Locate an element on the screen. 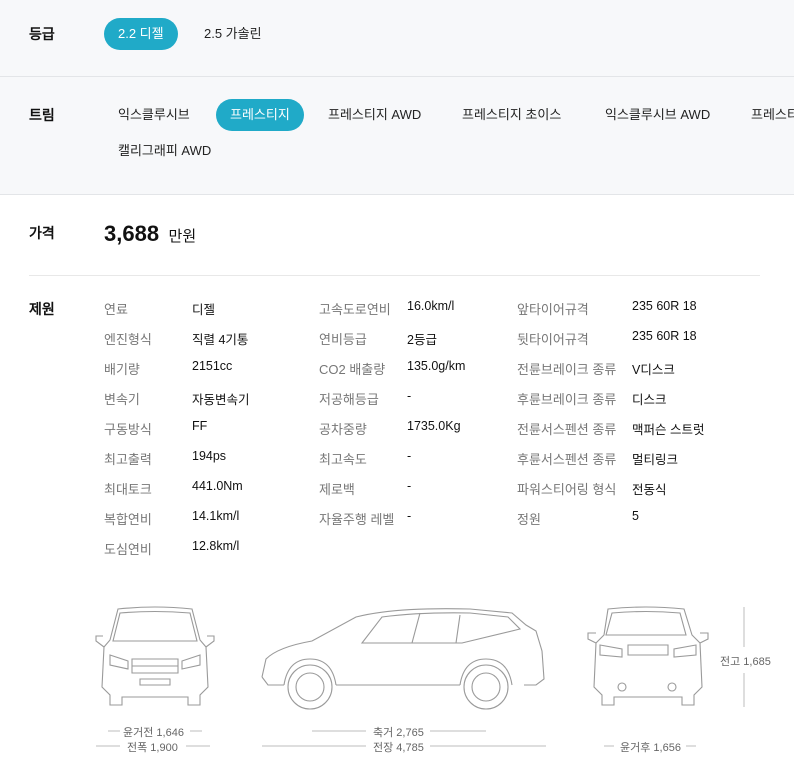 The width and height of the screenshot is (794, 768). spec-label-power-steering: 파워스티어링 형식 is located at coordinates (567, 489).